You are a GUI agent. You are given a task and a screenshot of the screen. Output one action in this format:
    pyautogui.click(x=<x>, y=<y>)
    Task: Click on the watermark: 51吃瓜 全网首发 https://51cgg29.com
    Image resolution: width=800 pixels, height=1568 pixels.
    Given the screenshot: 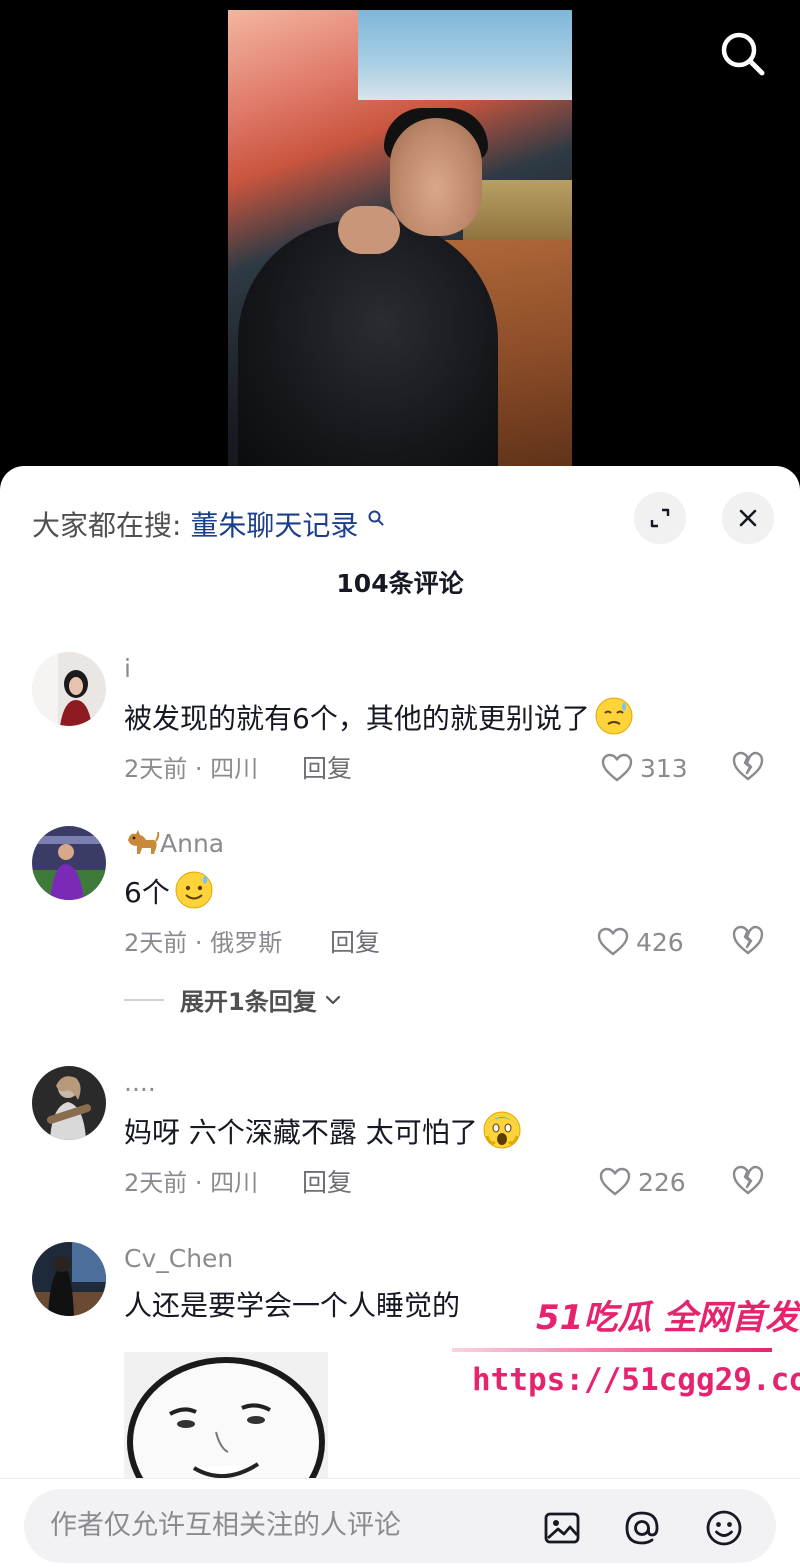 What is the action you would take?
    pyautogui.click(x=626, y=1358)
    